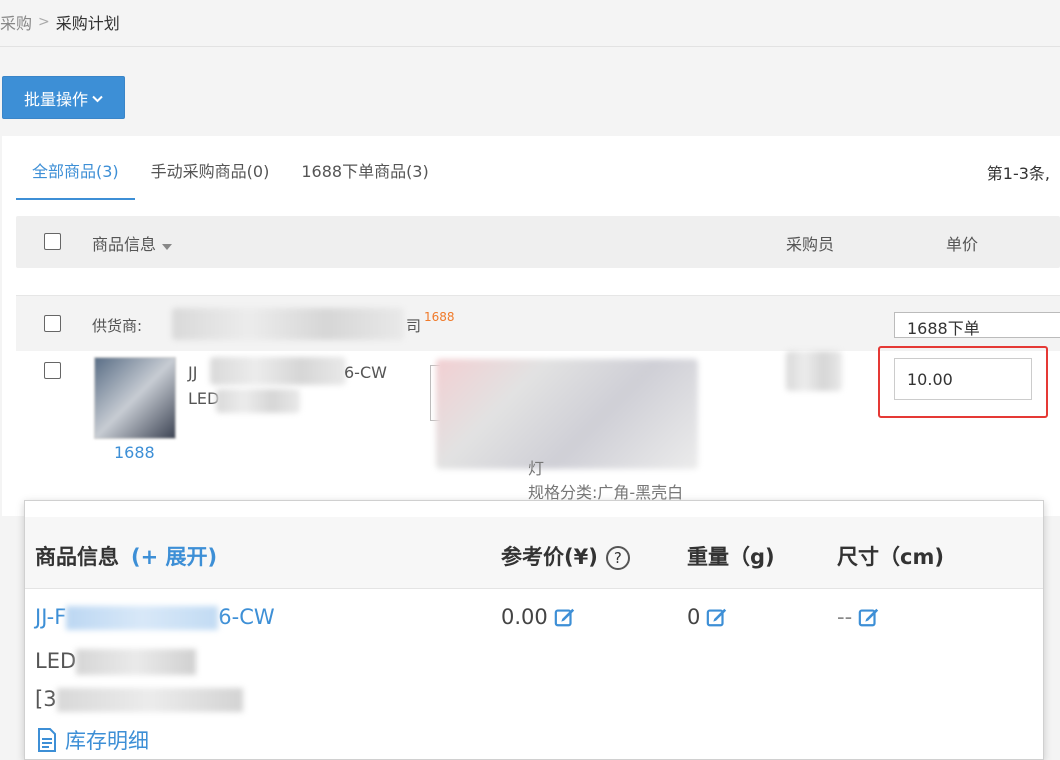 Image resolution: width=1060 pixels, height=760 pixels. What do you see at coordinates (46, 699) in the screenshot?
I see `popup-code-prefix: [3` at bounding box center [46, 699].